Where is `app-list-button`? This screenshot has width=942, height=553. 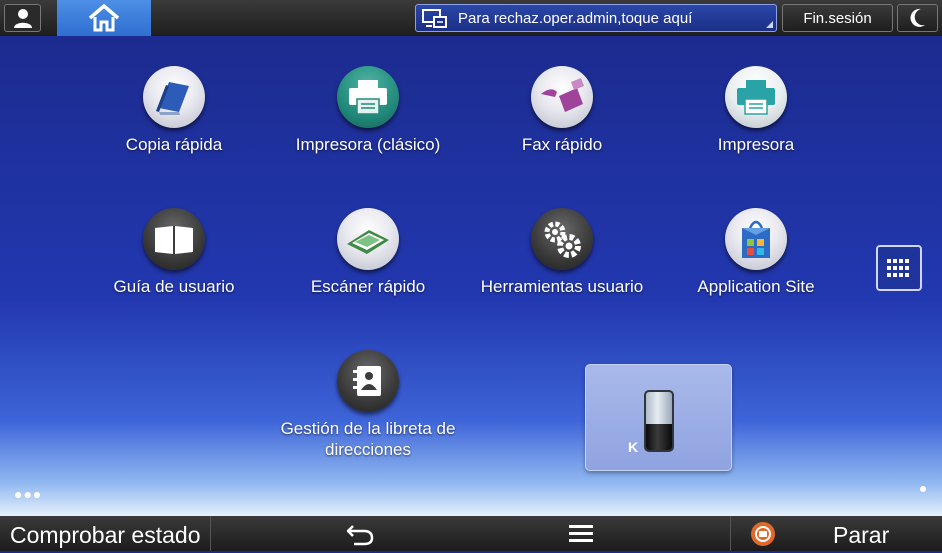
app-list-button is located at coordinates (899, 268).